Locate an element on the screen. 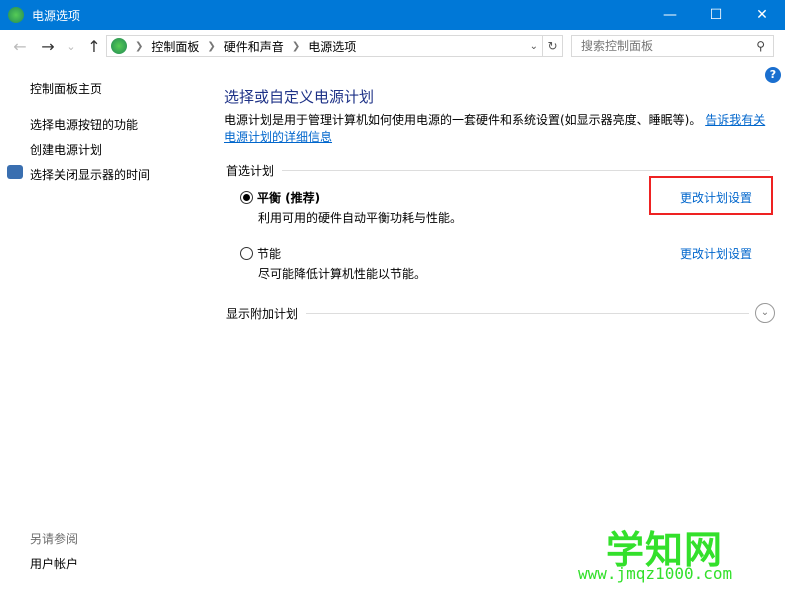 This screenshot has height=590, width=785. shield-icon is located at coordinates (15, 172).